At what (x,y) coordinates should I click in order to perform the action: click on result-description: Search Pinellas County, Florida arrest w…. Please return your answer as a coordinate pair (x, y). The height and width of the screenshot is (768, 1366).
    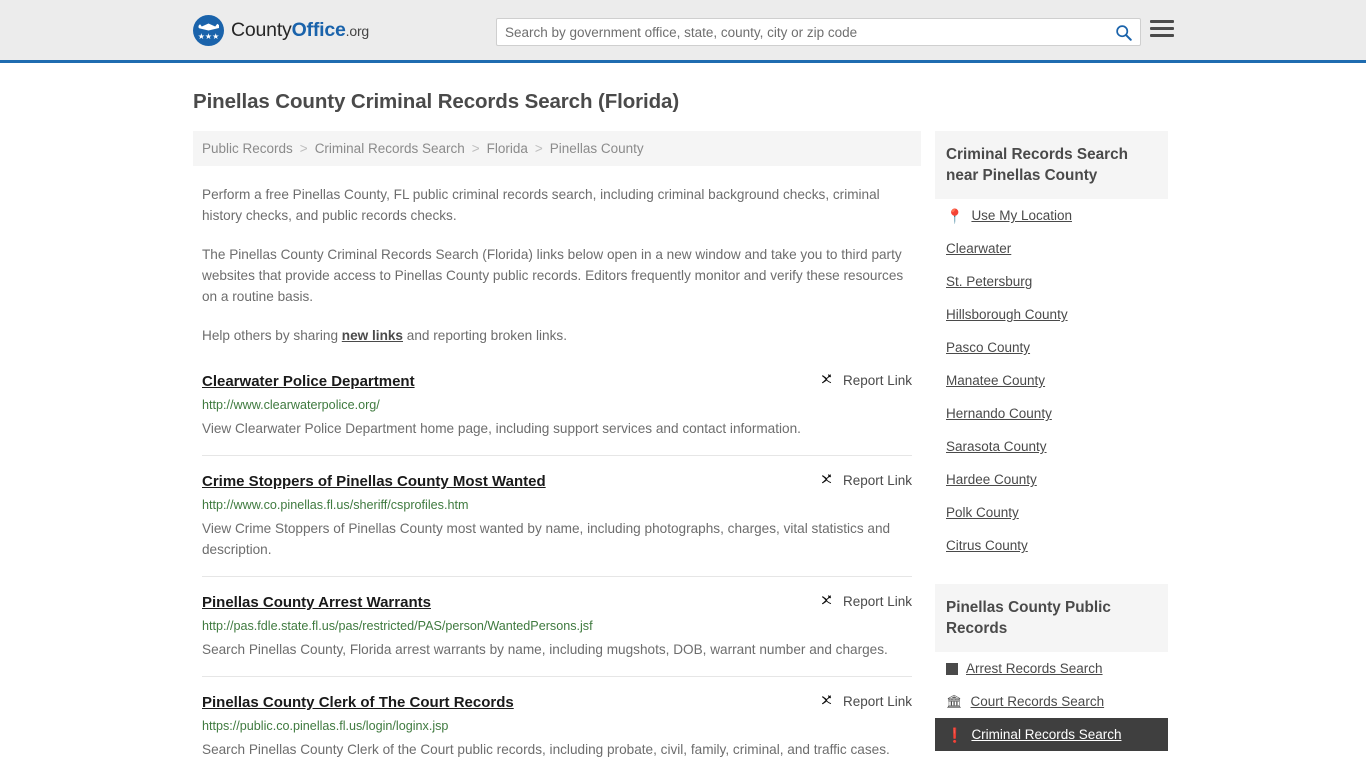
    Looking at the image, I should click on (545, 649).